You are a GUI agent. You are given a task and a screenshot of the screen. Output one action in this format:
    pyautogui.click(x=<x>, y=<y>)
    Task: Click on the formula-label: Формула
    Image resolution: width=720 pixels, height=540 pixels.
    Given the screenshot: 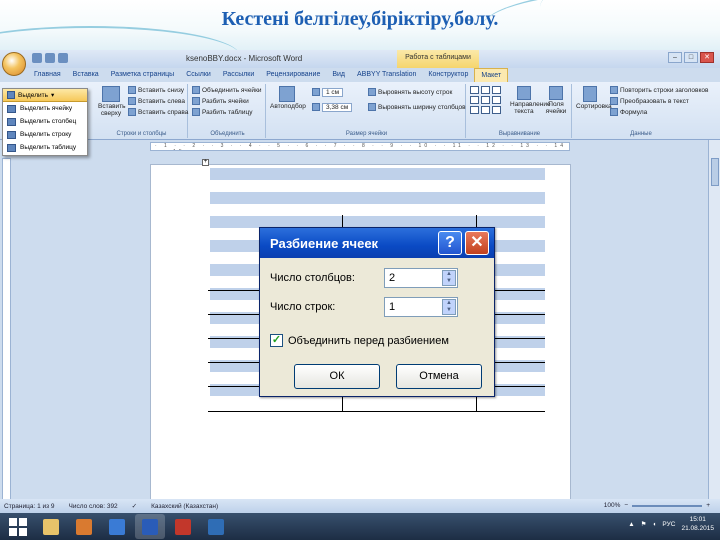 What is the action you would take?
    pyautogui.click(x=634, y=112)
    